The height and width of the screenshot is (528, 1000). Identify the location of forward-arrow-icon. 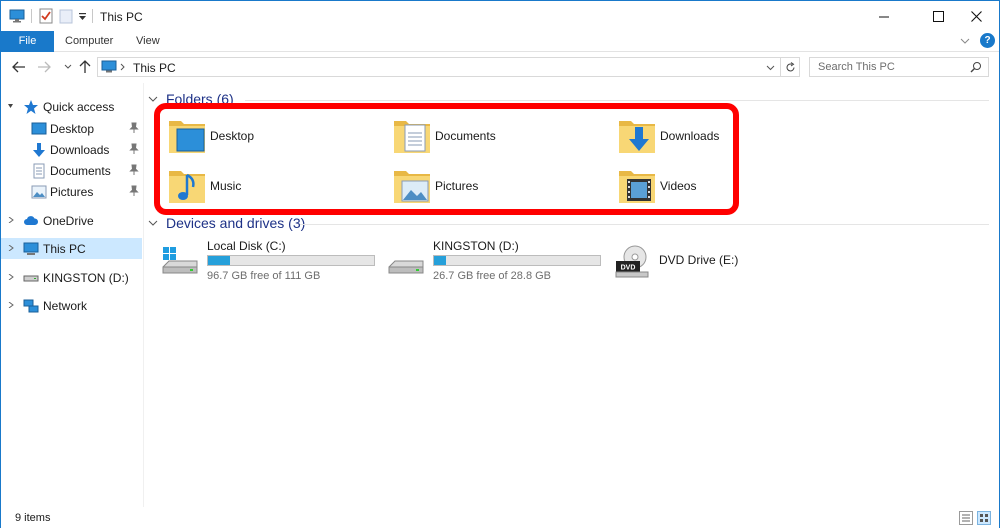
(44, 67).